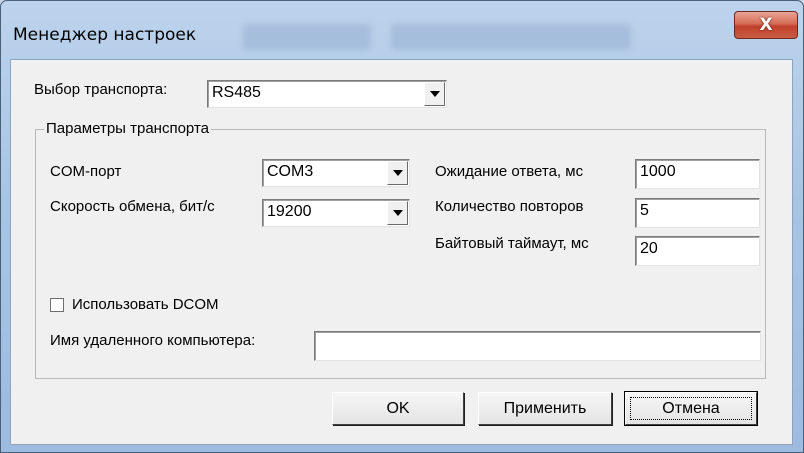 This screenshot has height=453, width=804. What do you see at coordinates (537, 346) in the screenshot?
I see `remote-computer-input` at bounding box center [537, 346].